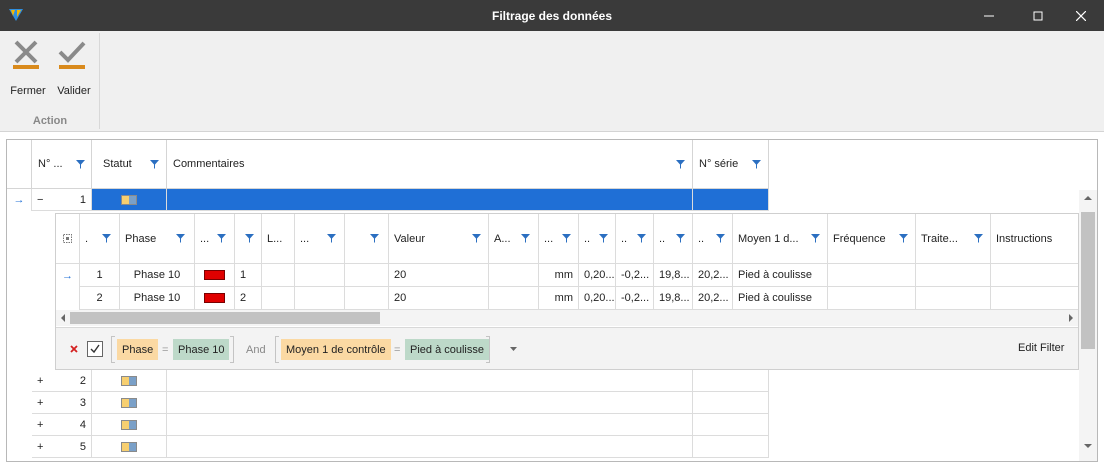 The image size is (1104, 462). Describe the element at coordinates (1088, 198) in the screenshot. I see `scroll-up-icon` at that location.